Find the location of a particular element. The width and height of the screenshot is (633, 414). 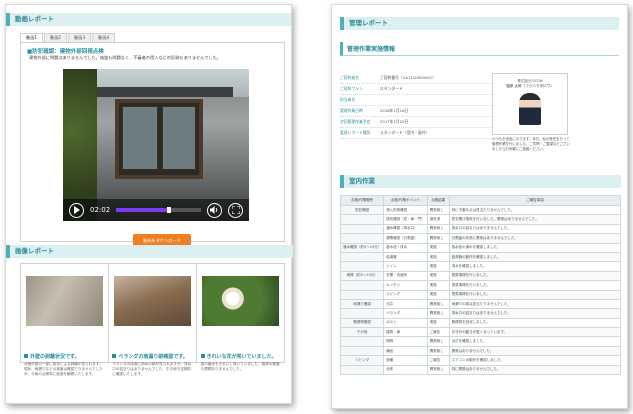

video-player: 02:02 is located at coordinates (156, 145).